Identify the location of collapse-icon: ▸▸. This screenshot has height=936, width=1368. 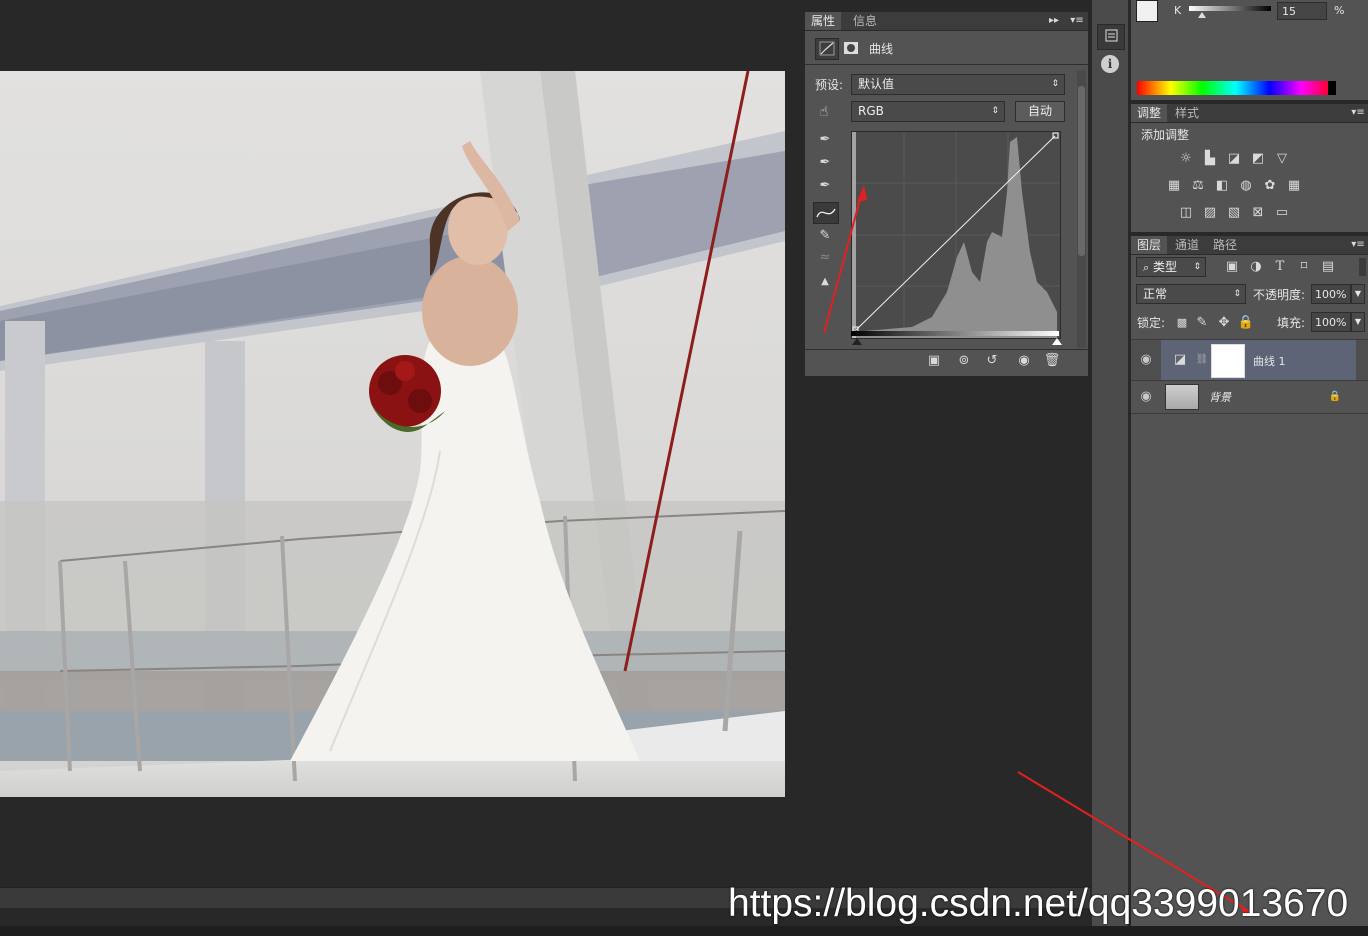
(1054, 21).